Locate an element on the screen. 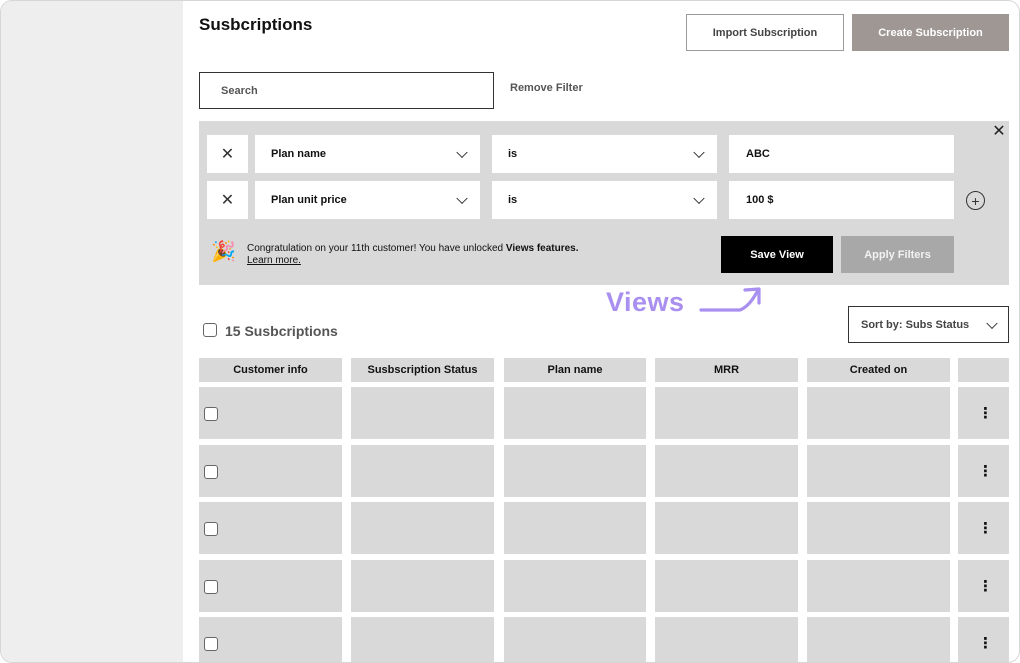 Image resolution: width=1020 pixels, height=663 pixels. sort-dropdown: Sort by: Subs Status is located at coordinates (928, 324).